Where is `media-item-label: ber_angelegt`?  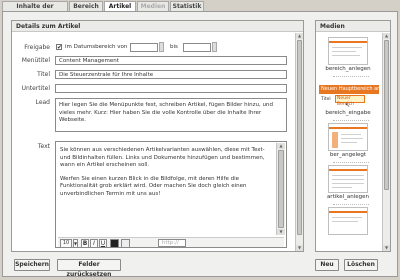 media-item-label: ber_angelegt is located at coordinates (348, 155).